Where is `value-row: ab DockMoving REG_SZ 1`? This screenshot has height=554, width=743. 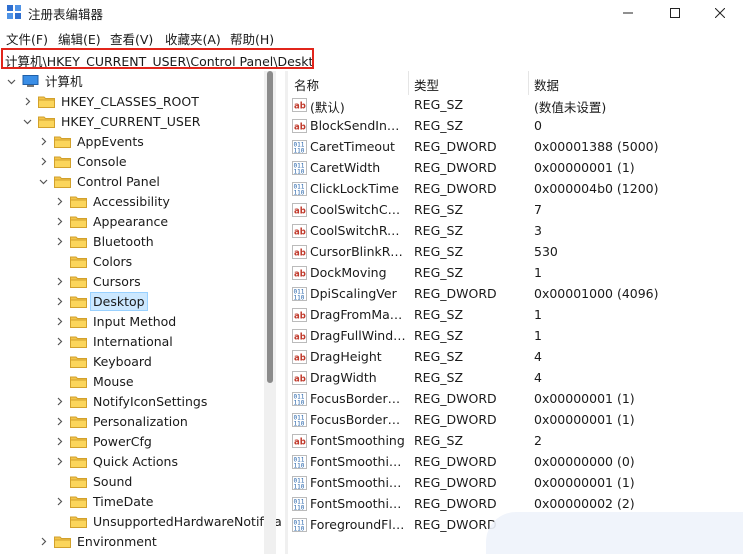
value-row: ab DockMoving REG_SZ 1 is located at coordinates (515, 273).